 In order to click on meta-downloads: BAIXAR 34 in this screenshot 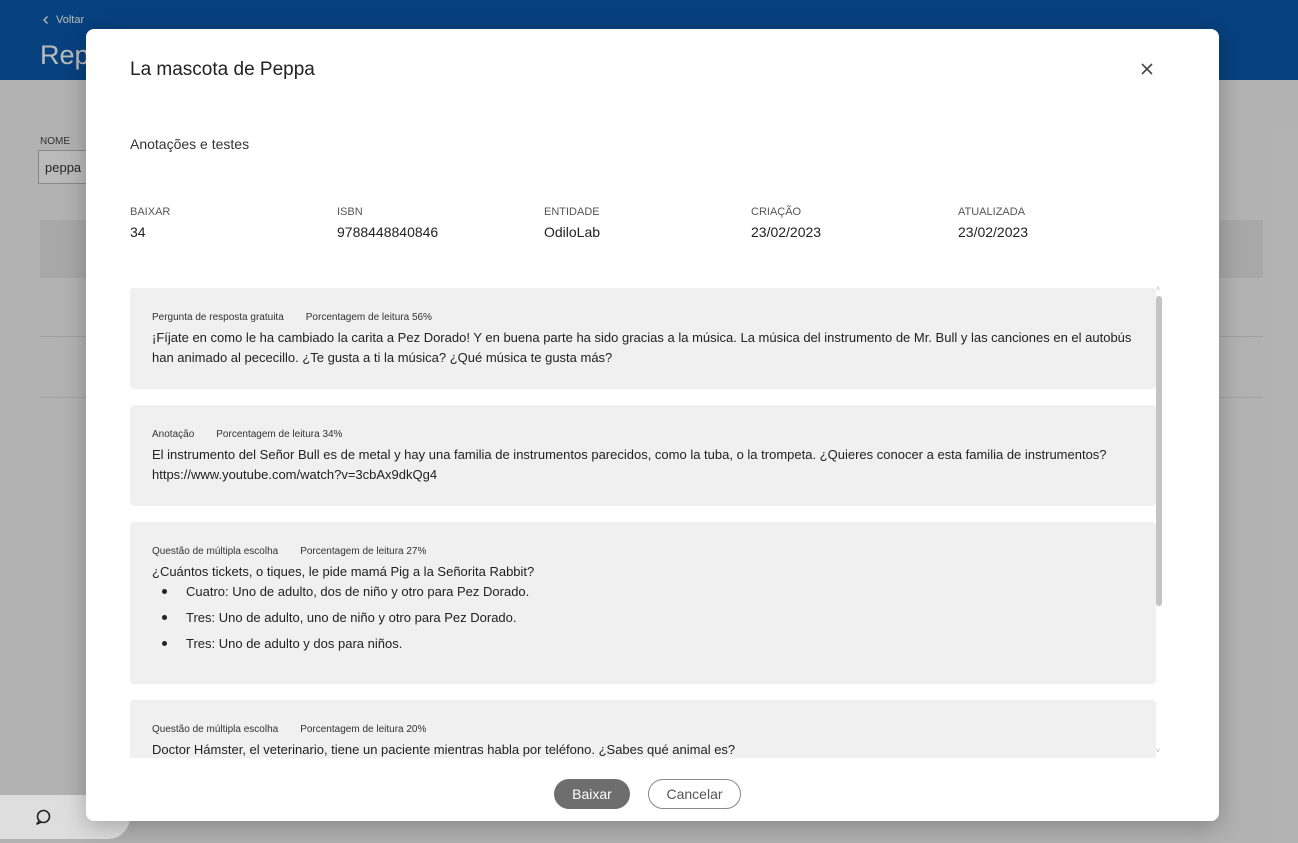, I will do `click(150, 223)`.